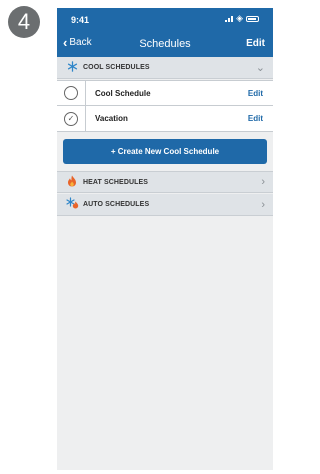 The height and width of the screenshot is (474, 320). Describe the element at coordinates (255, 43) in the screenshot. I see `edit-button: Edit` at that location.